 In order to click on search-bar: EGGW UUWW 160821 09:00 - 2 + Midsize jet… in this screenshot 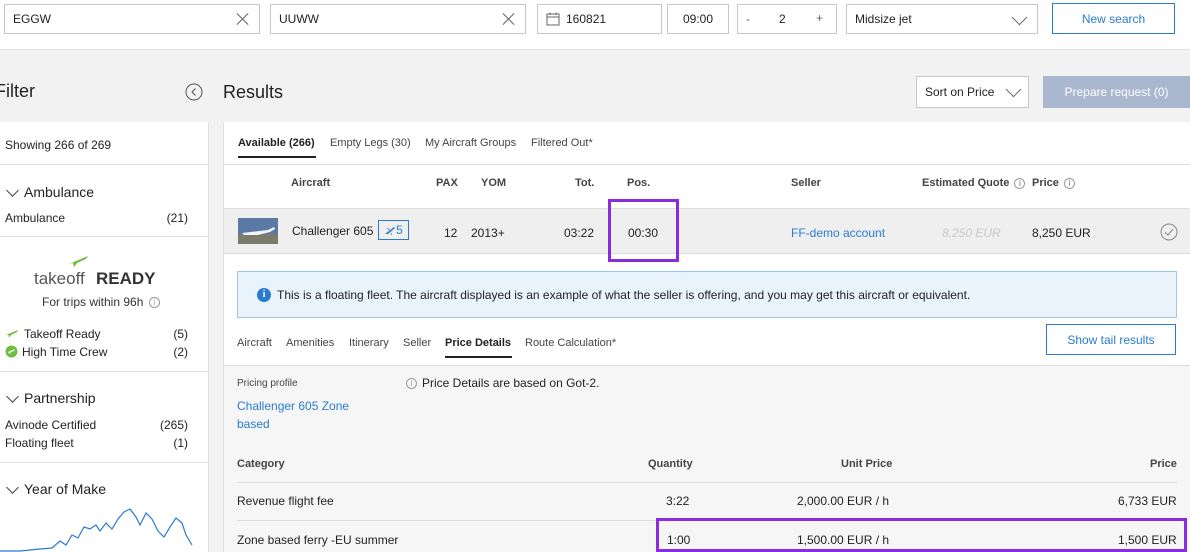, I will do `click(595, 25)`.